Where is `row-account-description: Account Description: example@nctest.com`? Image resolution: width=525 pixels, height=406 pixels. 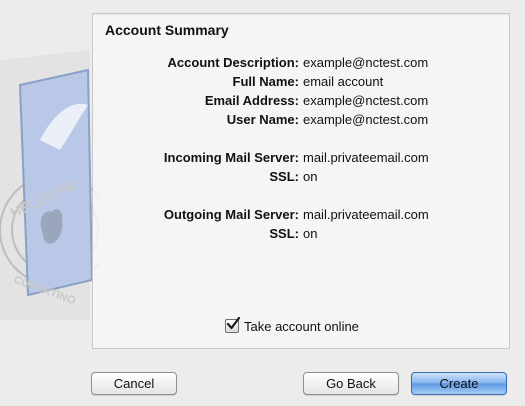
row-account-description: Account Description: example@nctest.com is located at coordinates (301, 64).